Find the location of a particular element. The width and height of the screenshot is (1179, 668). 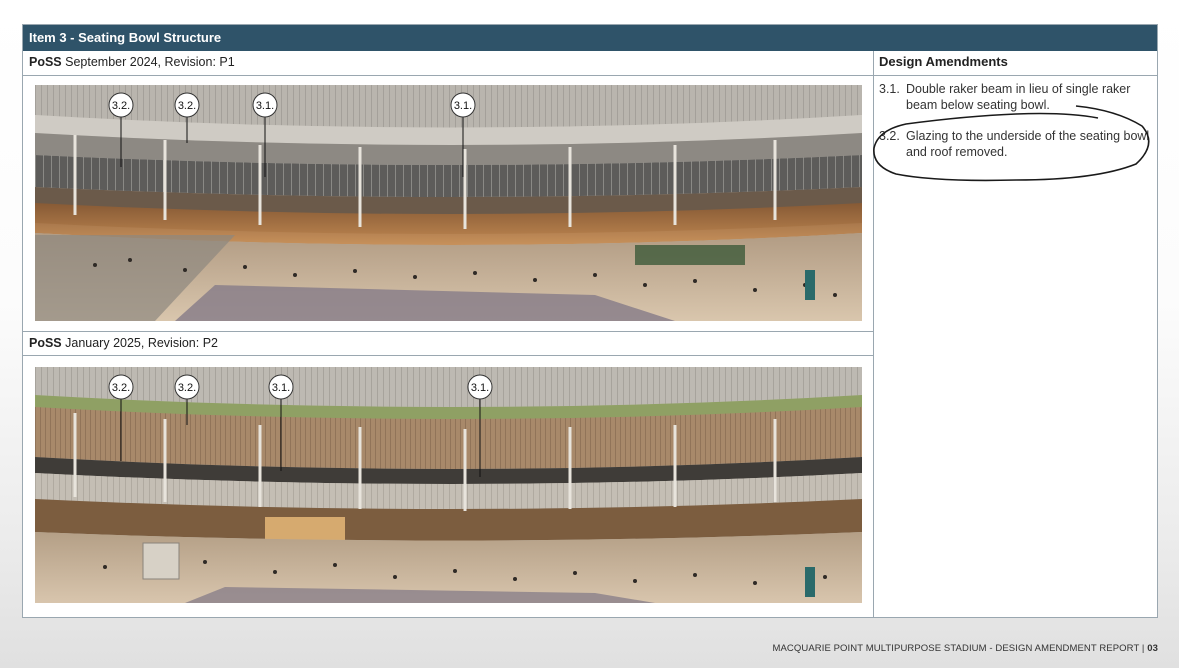

revision-text: September 2024, Revision: P1 is located at coordinates (148, 62).